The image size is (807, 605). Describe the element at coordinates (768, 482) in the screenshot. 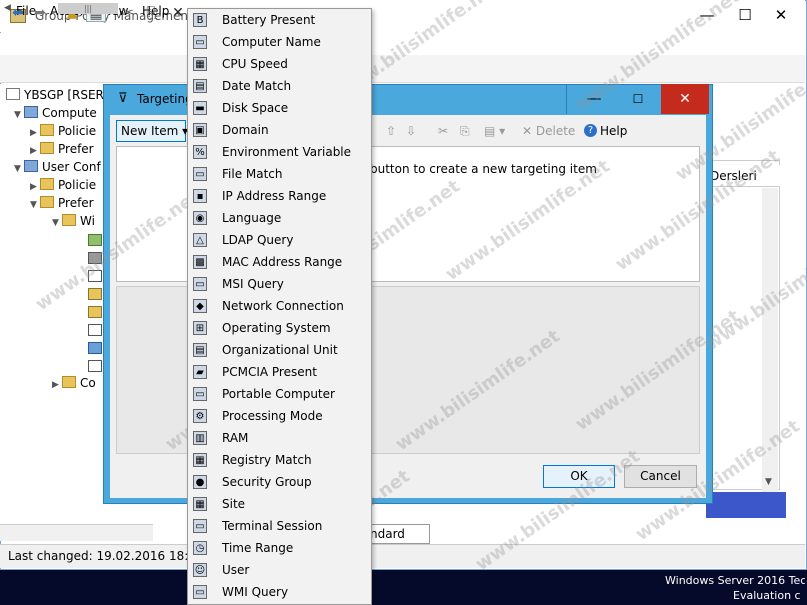

I see `scroll-down-icon: ▼` at that location.